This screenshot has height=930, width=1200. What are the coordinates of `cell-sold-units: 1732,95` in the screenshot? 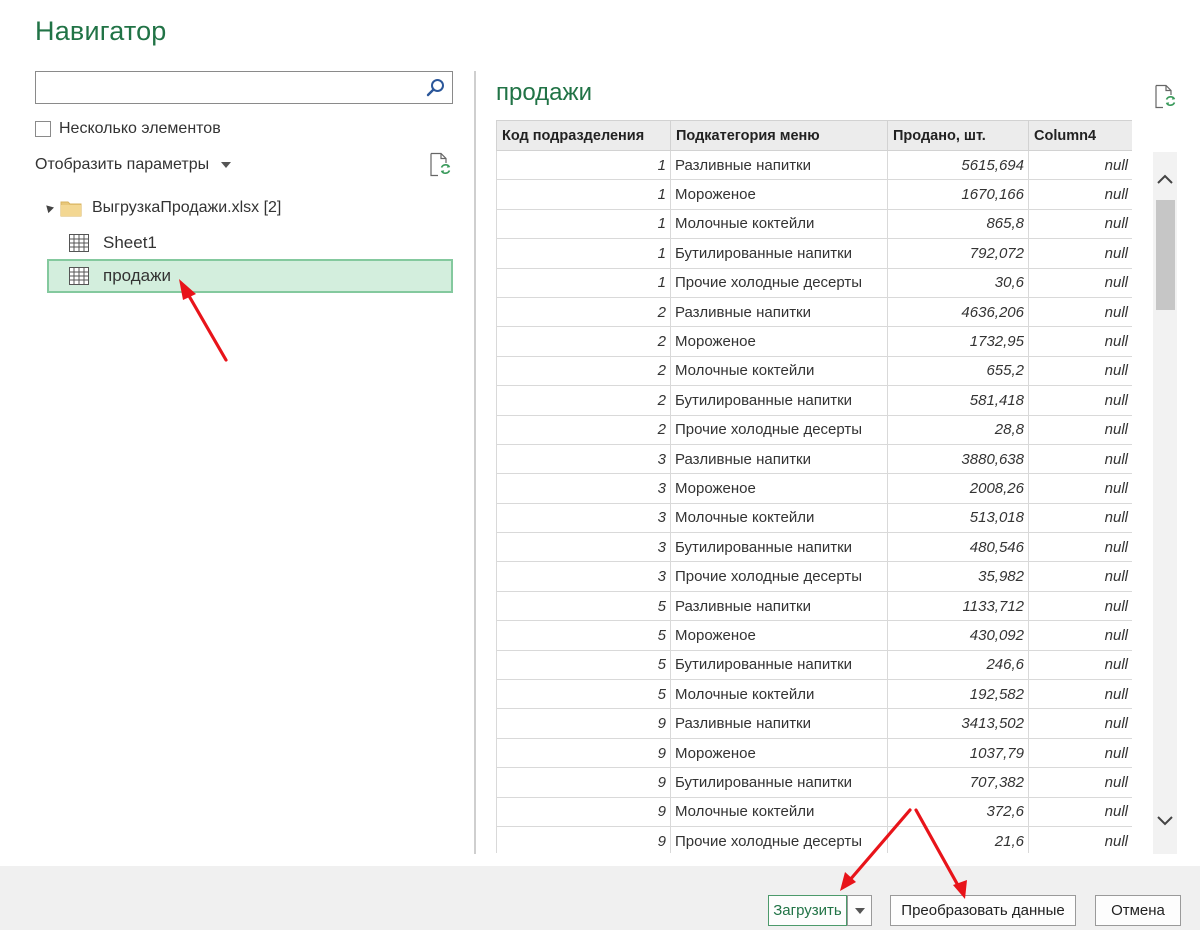 It's located at (958, 341).